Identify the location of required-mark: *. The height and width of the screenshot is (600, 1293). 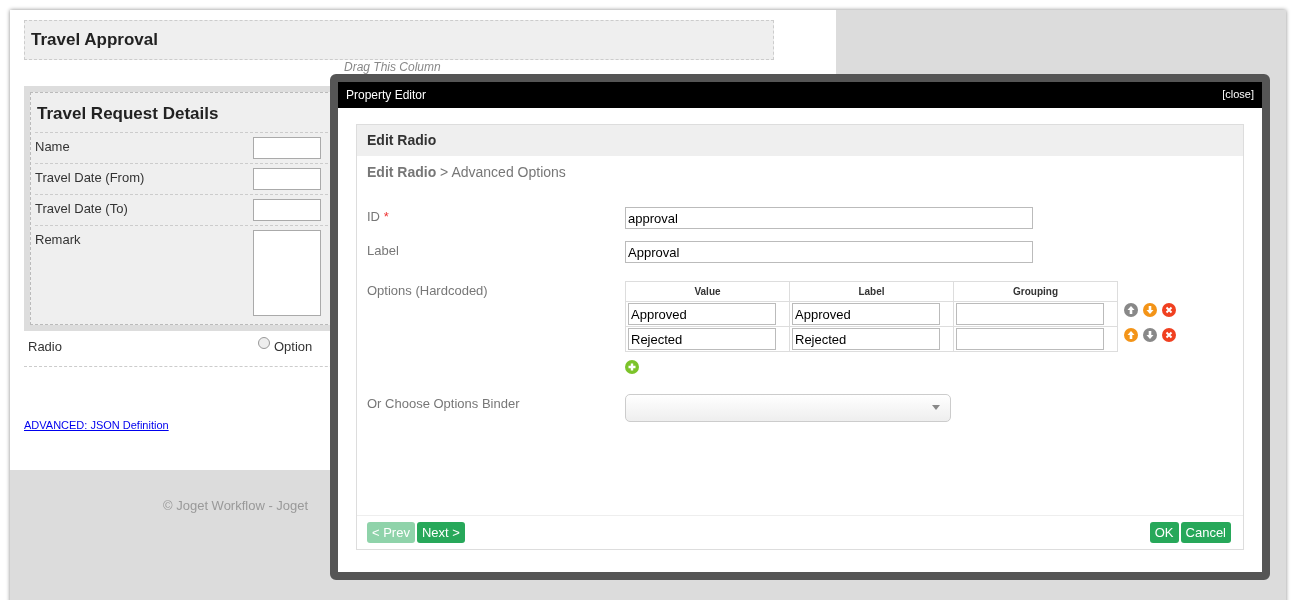
(386, 216).